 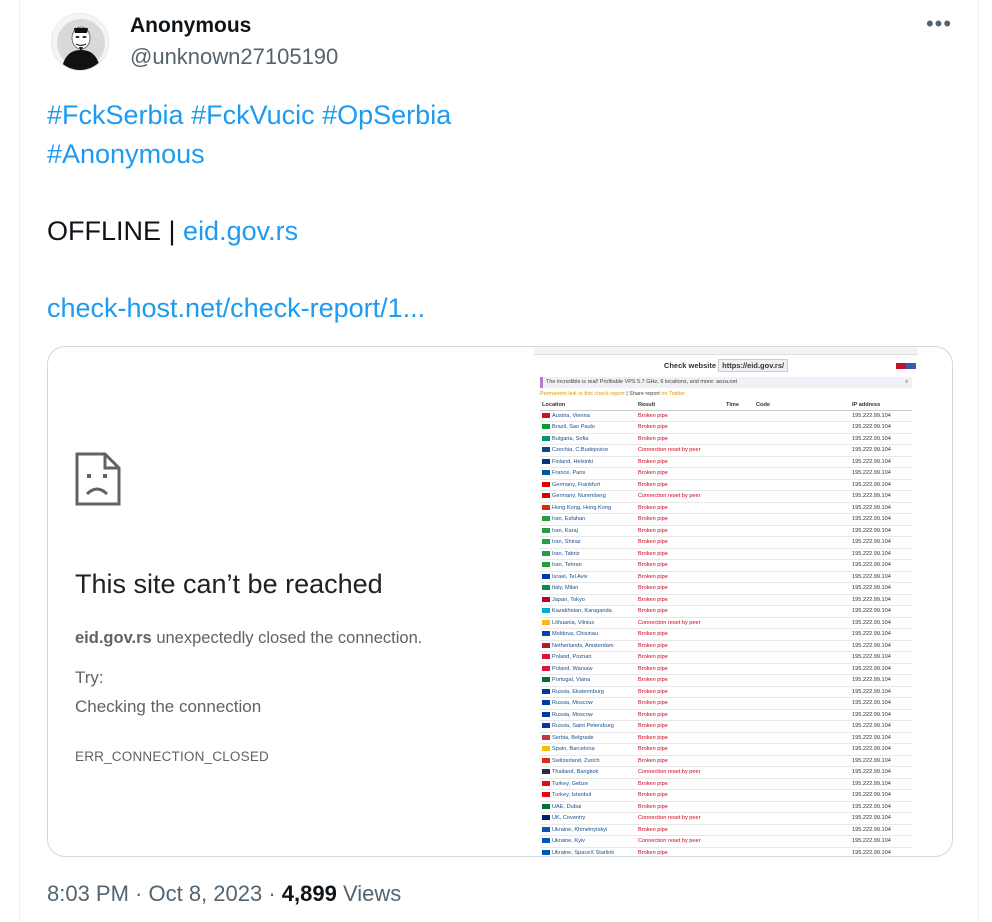 What do you see at coordinates (588, 851) in the screenshot?
I see `location-cell: Ukraine, SpaceX Starlink` at bounding box center [588, 851].